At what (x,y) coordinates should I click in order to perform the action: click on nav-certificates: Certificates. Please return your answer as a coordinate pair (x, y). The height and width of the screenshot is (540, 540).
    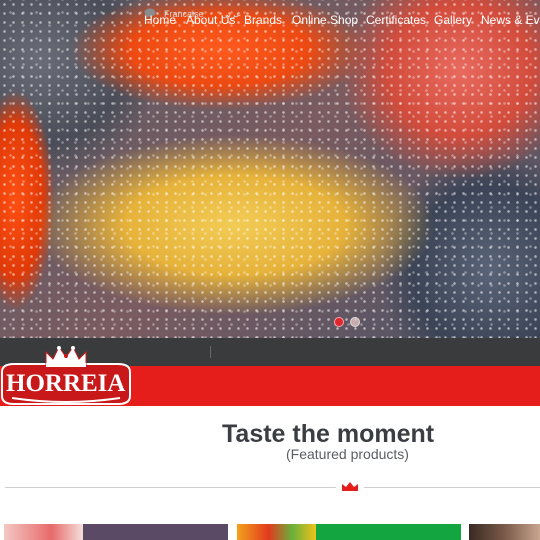
    Looking at the image, I should click on (396, 20).